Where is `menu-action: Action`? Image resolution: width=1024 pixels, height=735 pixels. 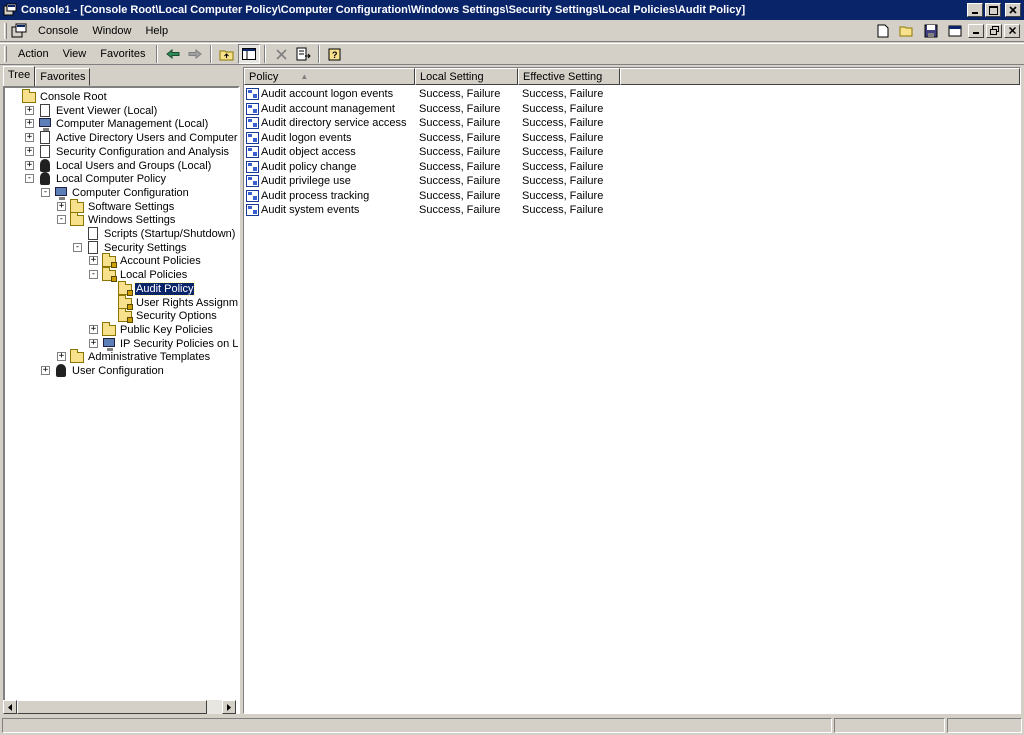 menu-action: Action is located at coordinates (33, 54).